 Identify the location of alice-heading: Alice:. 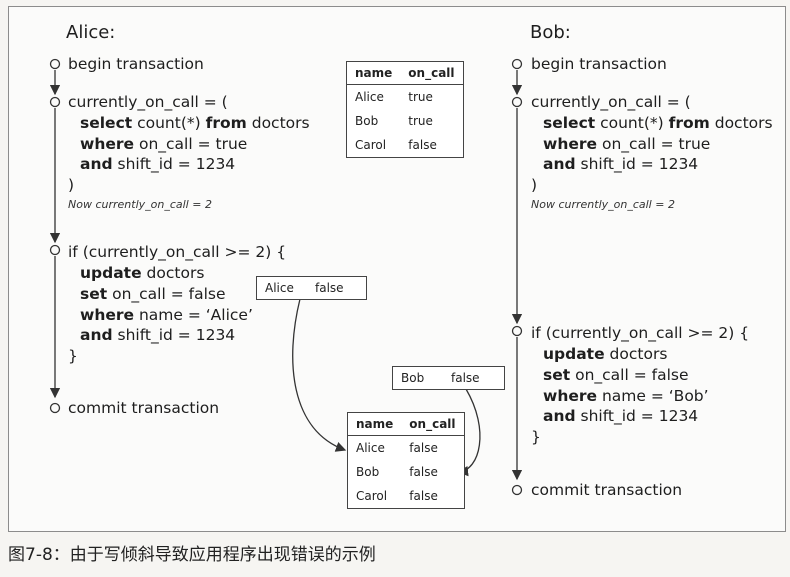
(91, 32).